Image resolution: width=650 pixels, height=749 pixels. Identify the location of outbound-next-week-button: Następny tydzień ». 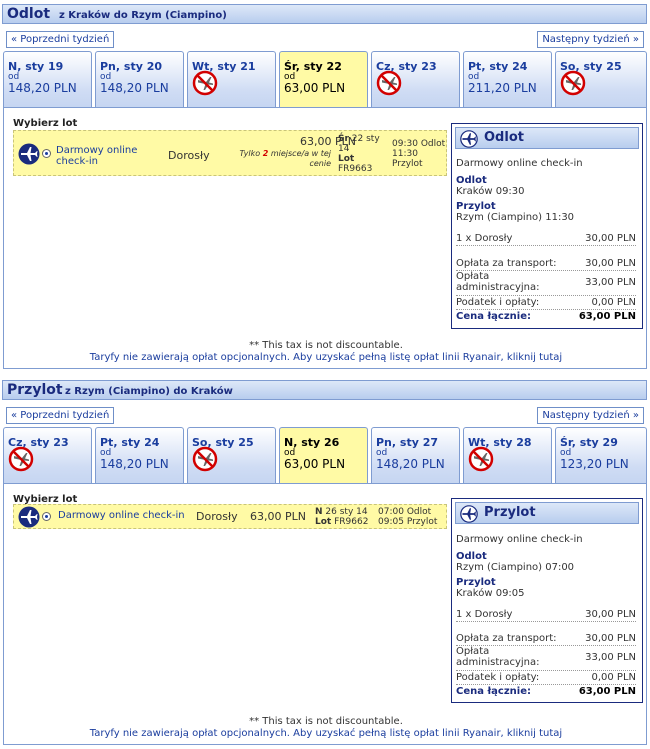
(590, 39).